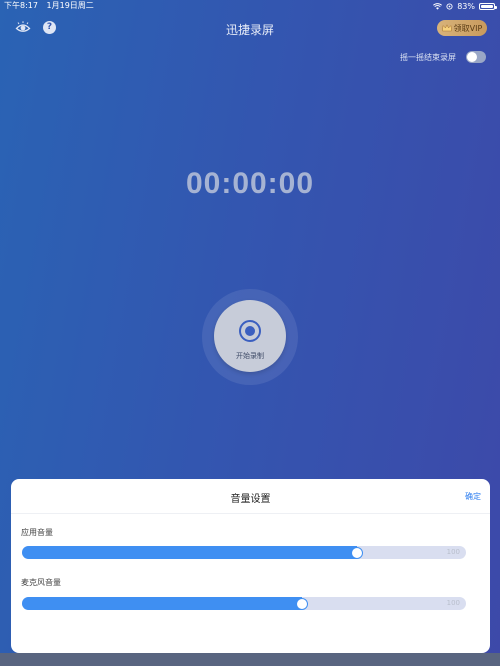 Image resolution: width=500 pixels, height=666 pixels. Describe the element at coordinates (449, 6) in the screenshot. I see `location-icon` at that location.